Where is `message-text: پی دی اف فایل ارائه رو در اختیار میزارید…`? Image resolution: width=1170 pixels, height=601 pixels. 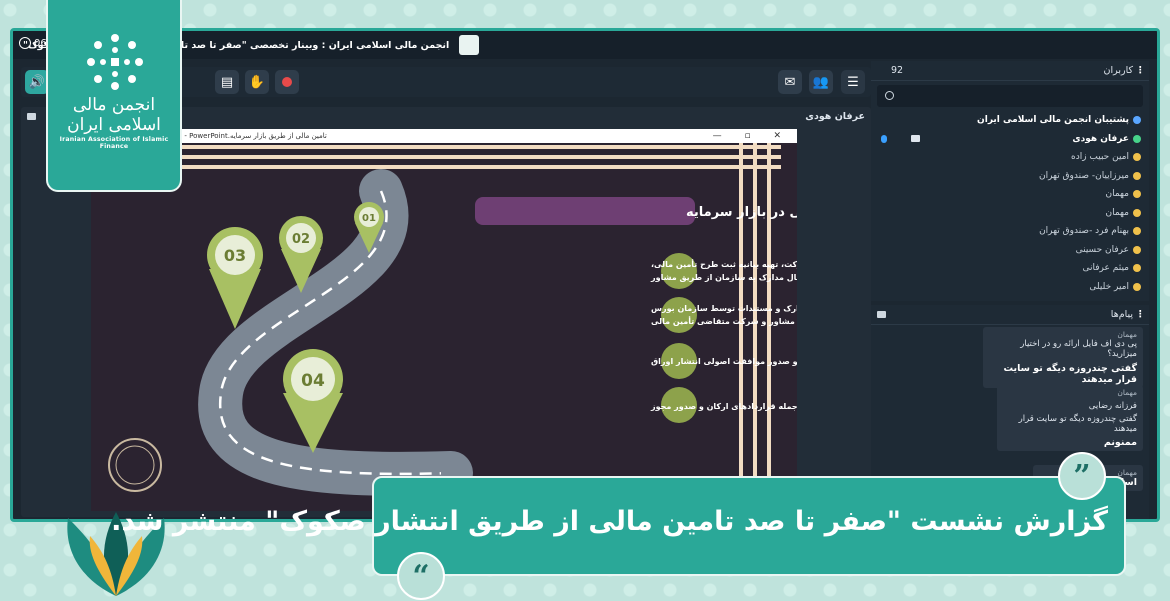 message-text: پی دی اف فایل ارائه رو در اختیار میزارید… is located at coordinates (1078, 349).